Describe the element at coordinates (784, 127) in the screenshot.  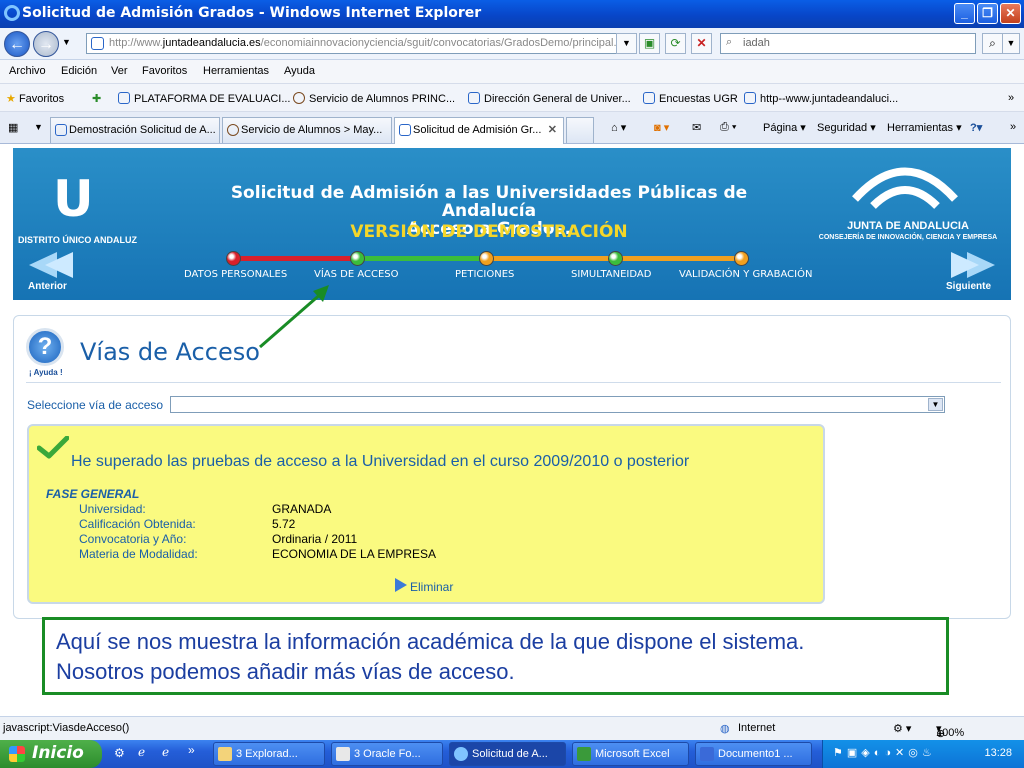
I see `page-menu: Página ▾` at that location.